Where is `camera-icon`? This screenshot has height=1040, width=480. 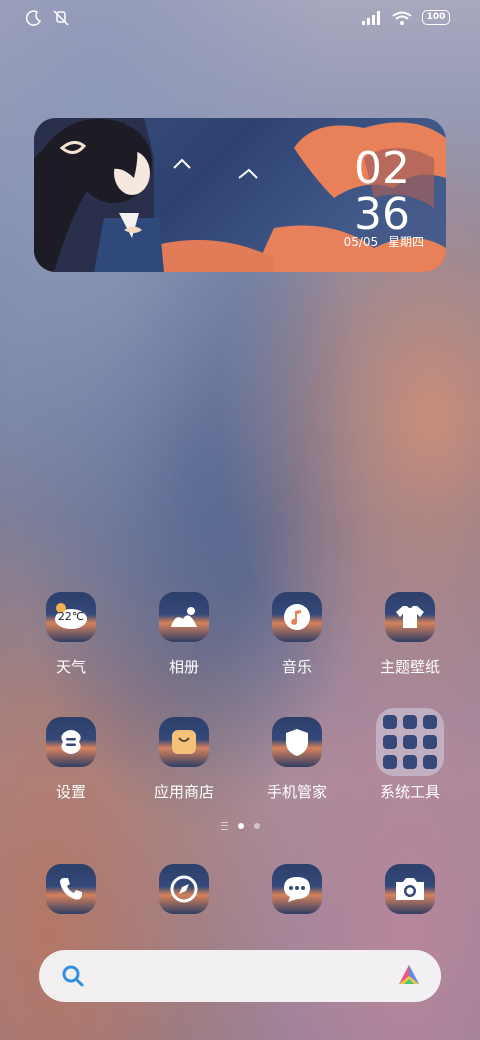
camera-icon is located at coordinates (410, 889).